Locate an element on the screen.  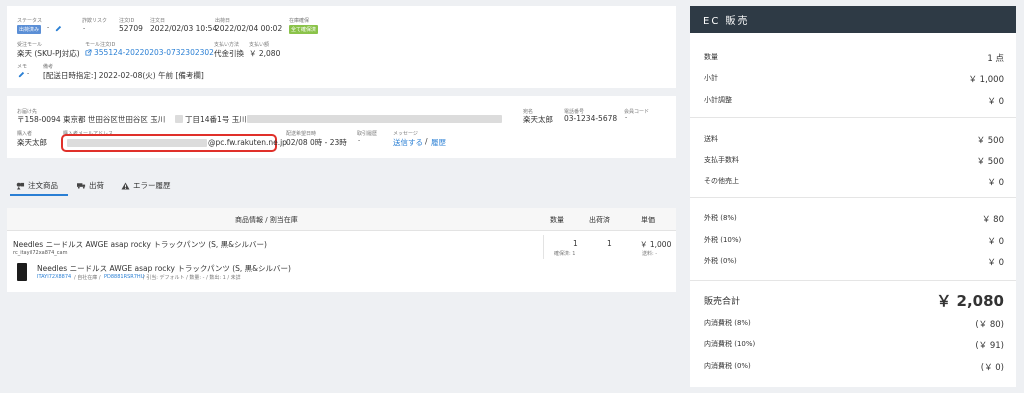
tab-shipping-label: 出荷 is located at coordinates (96, 185).